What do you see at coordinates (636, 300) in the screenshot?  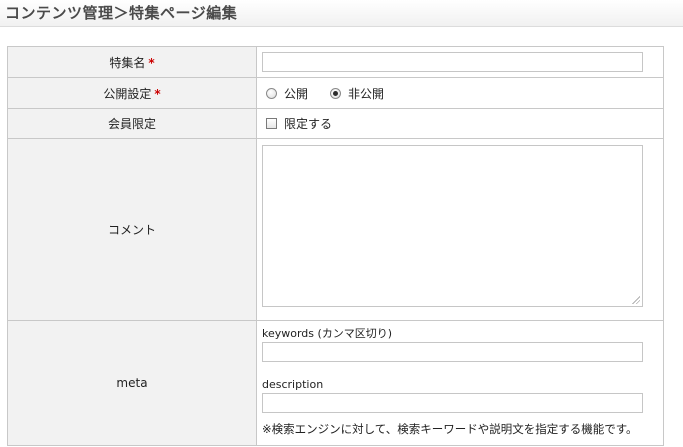 I see `resize-grip-icon` at bounding box center [636, 300].